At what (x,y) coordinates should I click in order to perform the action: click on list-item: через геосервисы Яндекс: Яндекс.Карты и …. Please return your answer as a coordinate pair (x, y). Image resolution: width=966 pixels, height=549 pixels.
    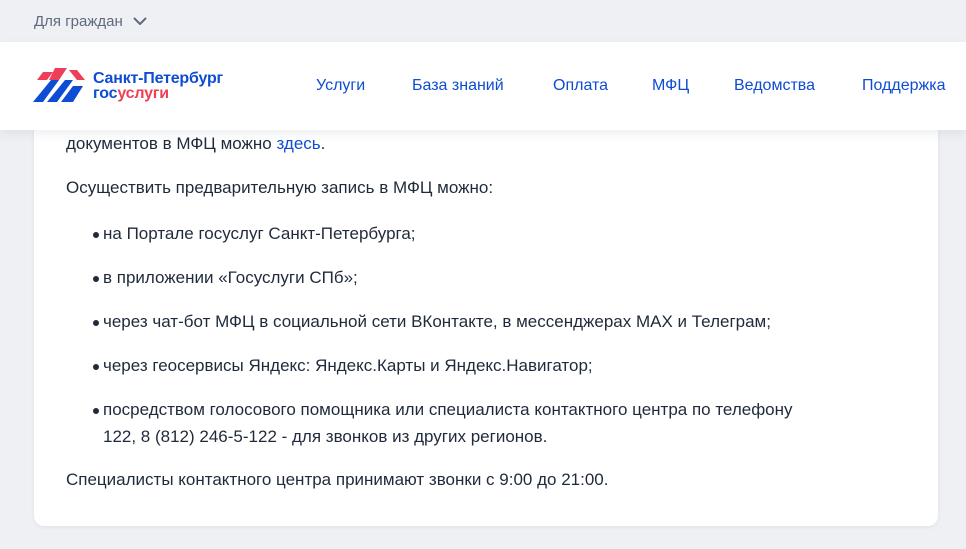
    Looking at the image, I should click on (343, 366).